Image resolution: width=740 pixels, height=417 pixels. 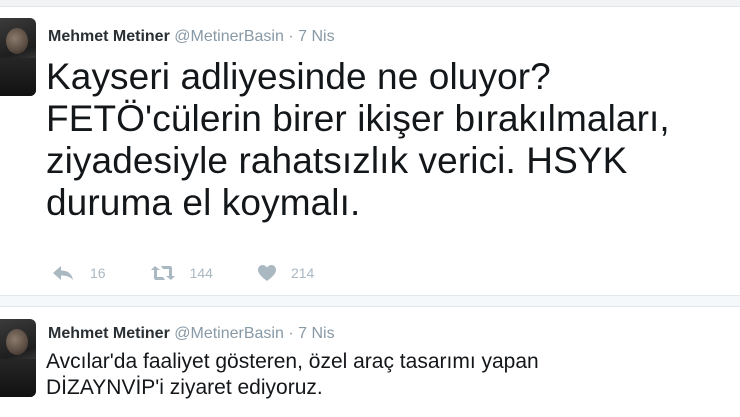 I want to click on like-button: 214, so click(x=285, y=273).